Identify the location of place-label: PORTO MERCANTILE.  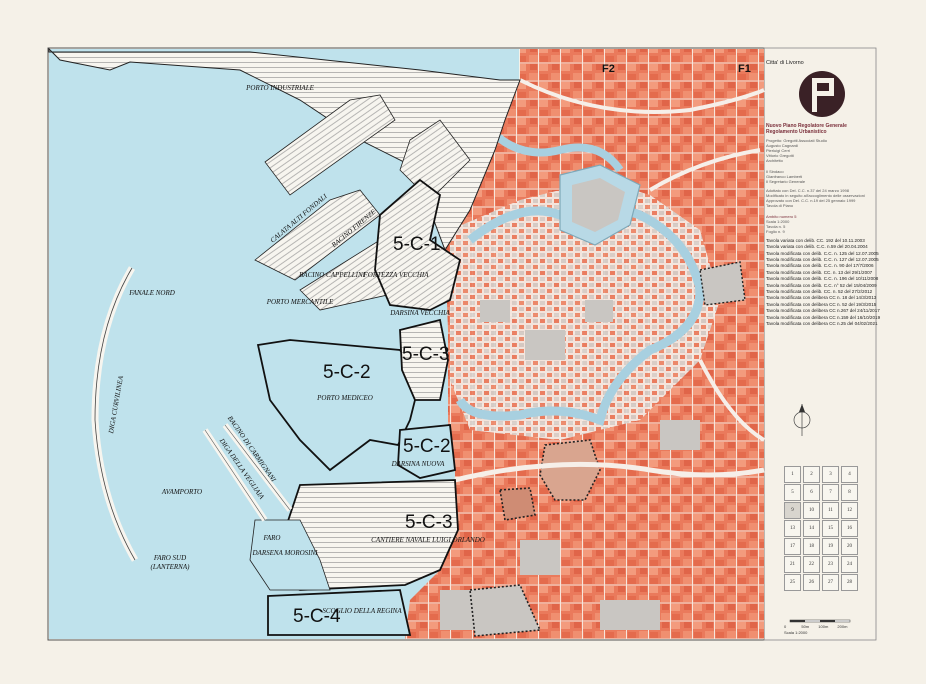
(300, 302).